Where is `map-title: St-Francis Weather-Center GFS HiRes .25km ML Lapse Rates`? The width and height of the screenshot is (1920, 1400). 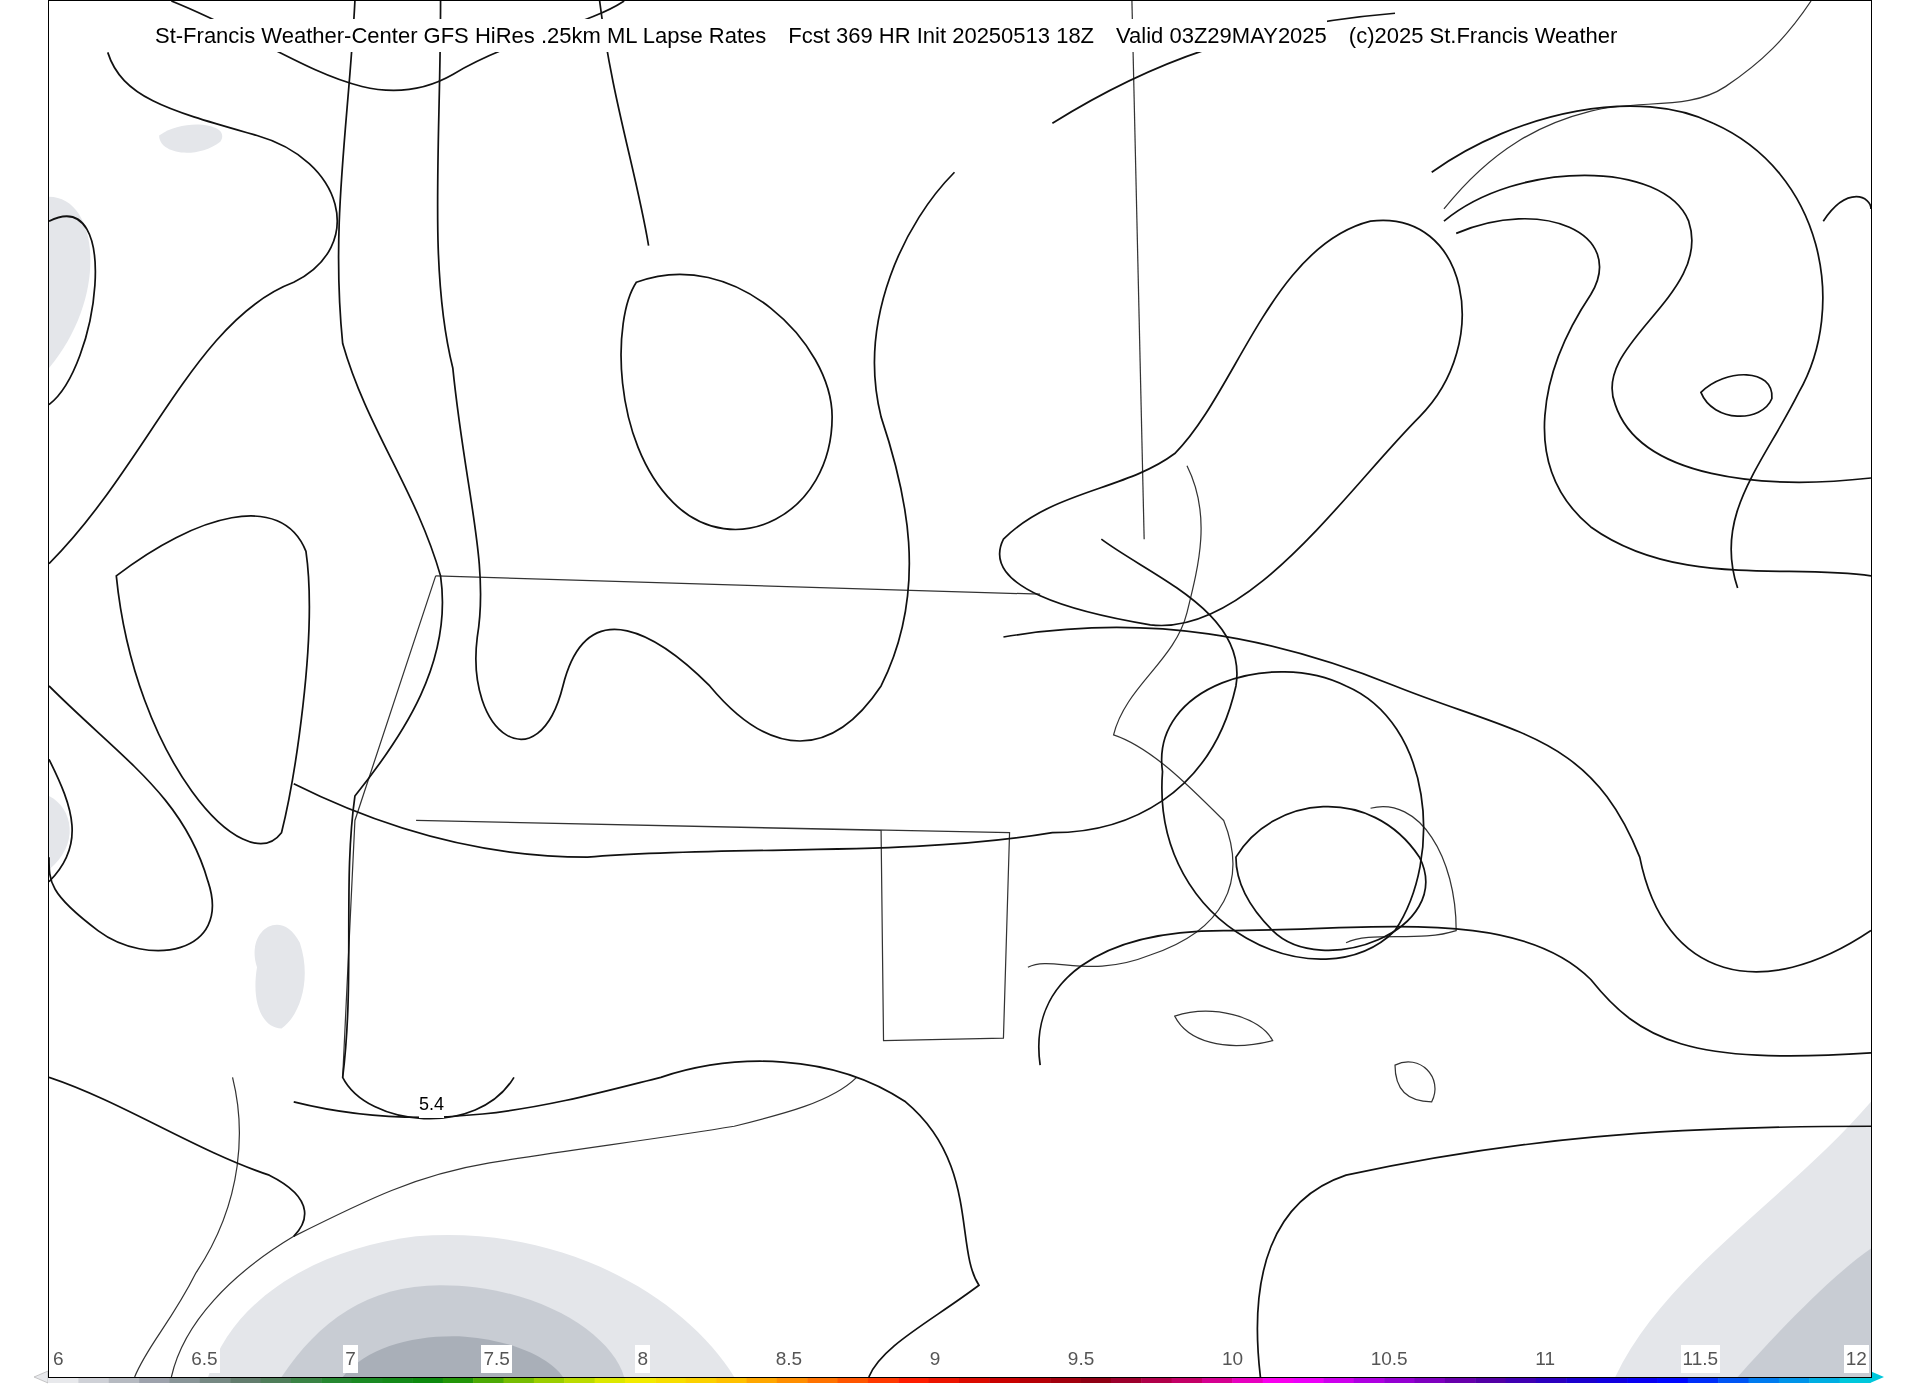
map-title: St-Francis Weather-Center GFS HiRes .25km ML Lapse Rates is located at coordinates (461, 35).